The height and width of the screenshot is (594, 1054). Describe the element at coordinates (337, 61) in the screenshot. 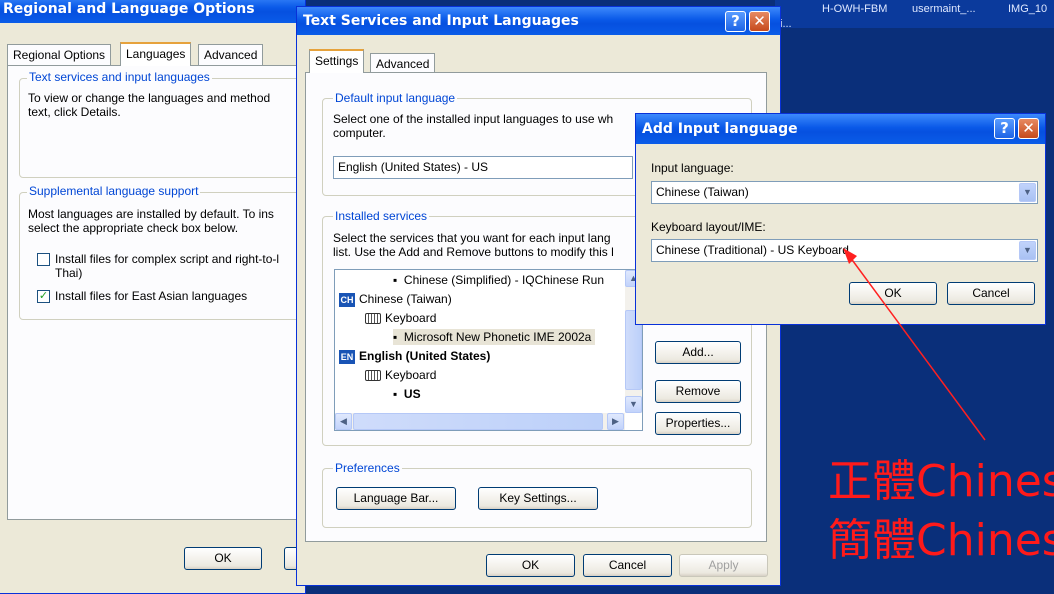

I see `tab-settings: Settings` at that location.